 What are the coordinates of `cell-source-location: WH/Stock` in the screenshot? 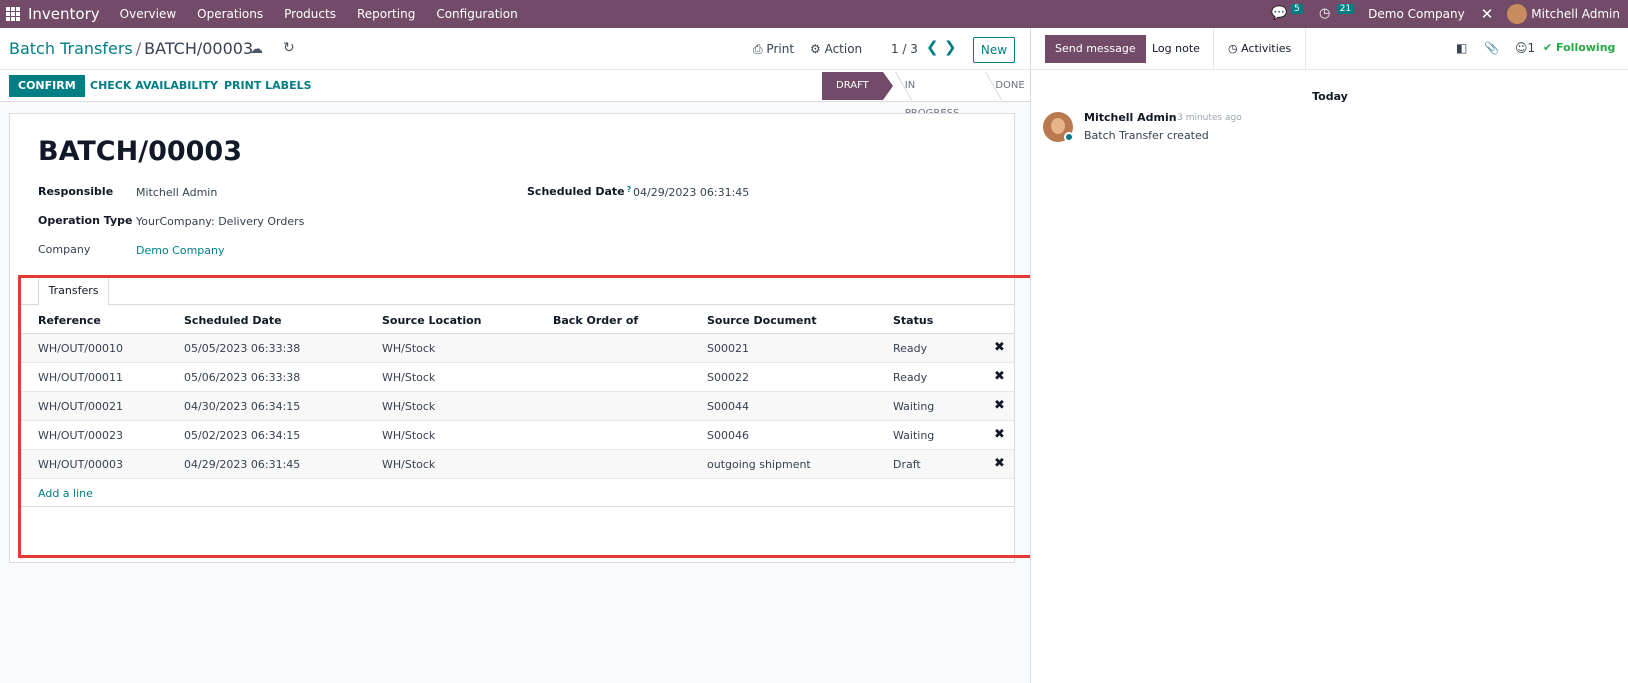 It's located at (409, 435).